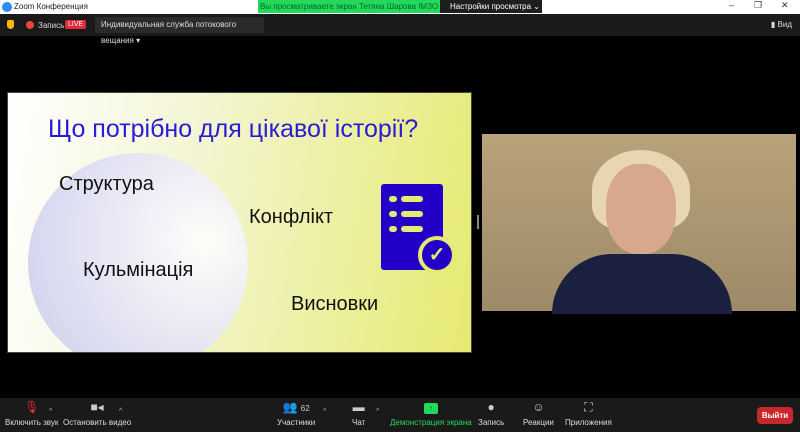  I want to click on apps-button: ⛶ Приложения, so click(588, 412).